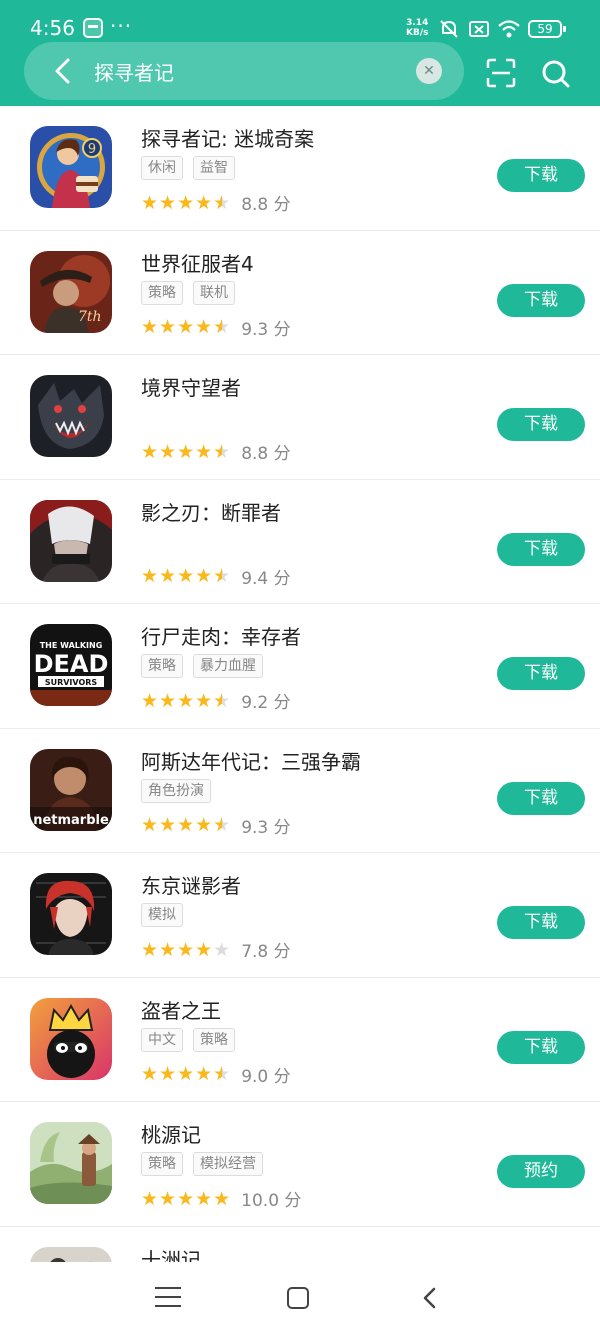 The width and height of the screenshot is (600, 1334). I want to click on system-nav-bar, so click(300, 1298).